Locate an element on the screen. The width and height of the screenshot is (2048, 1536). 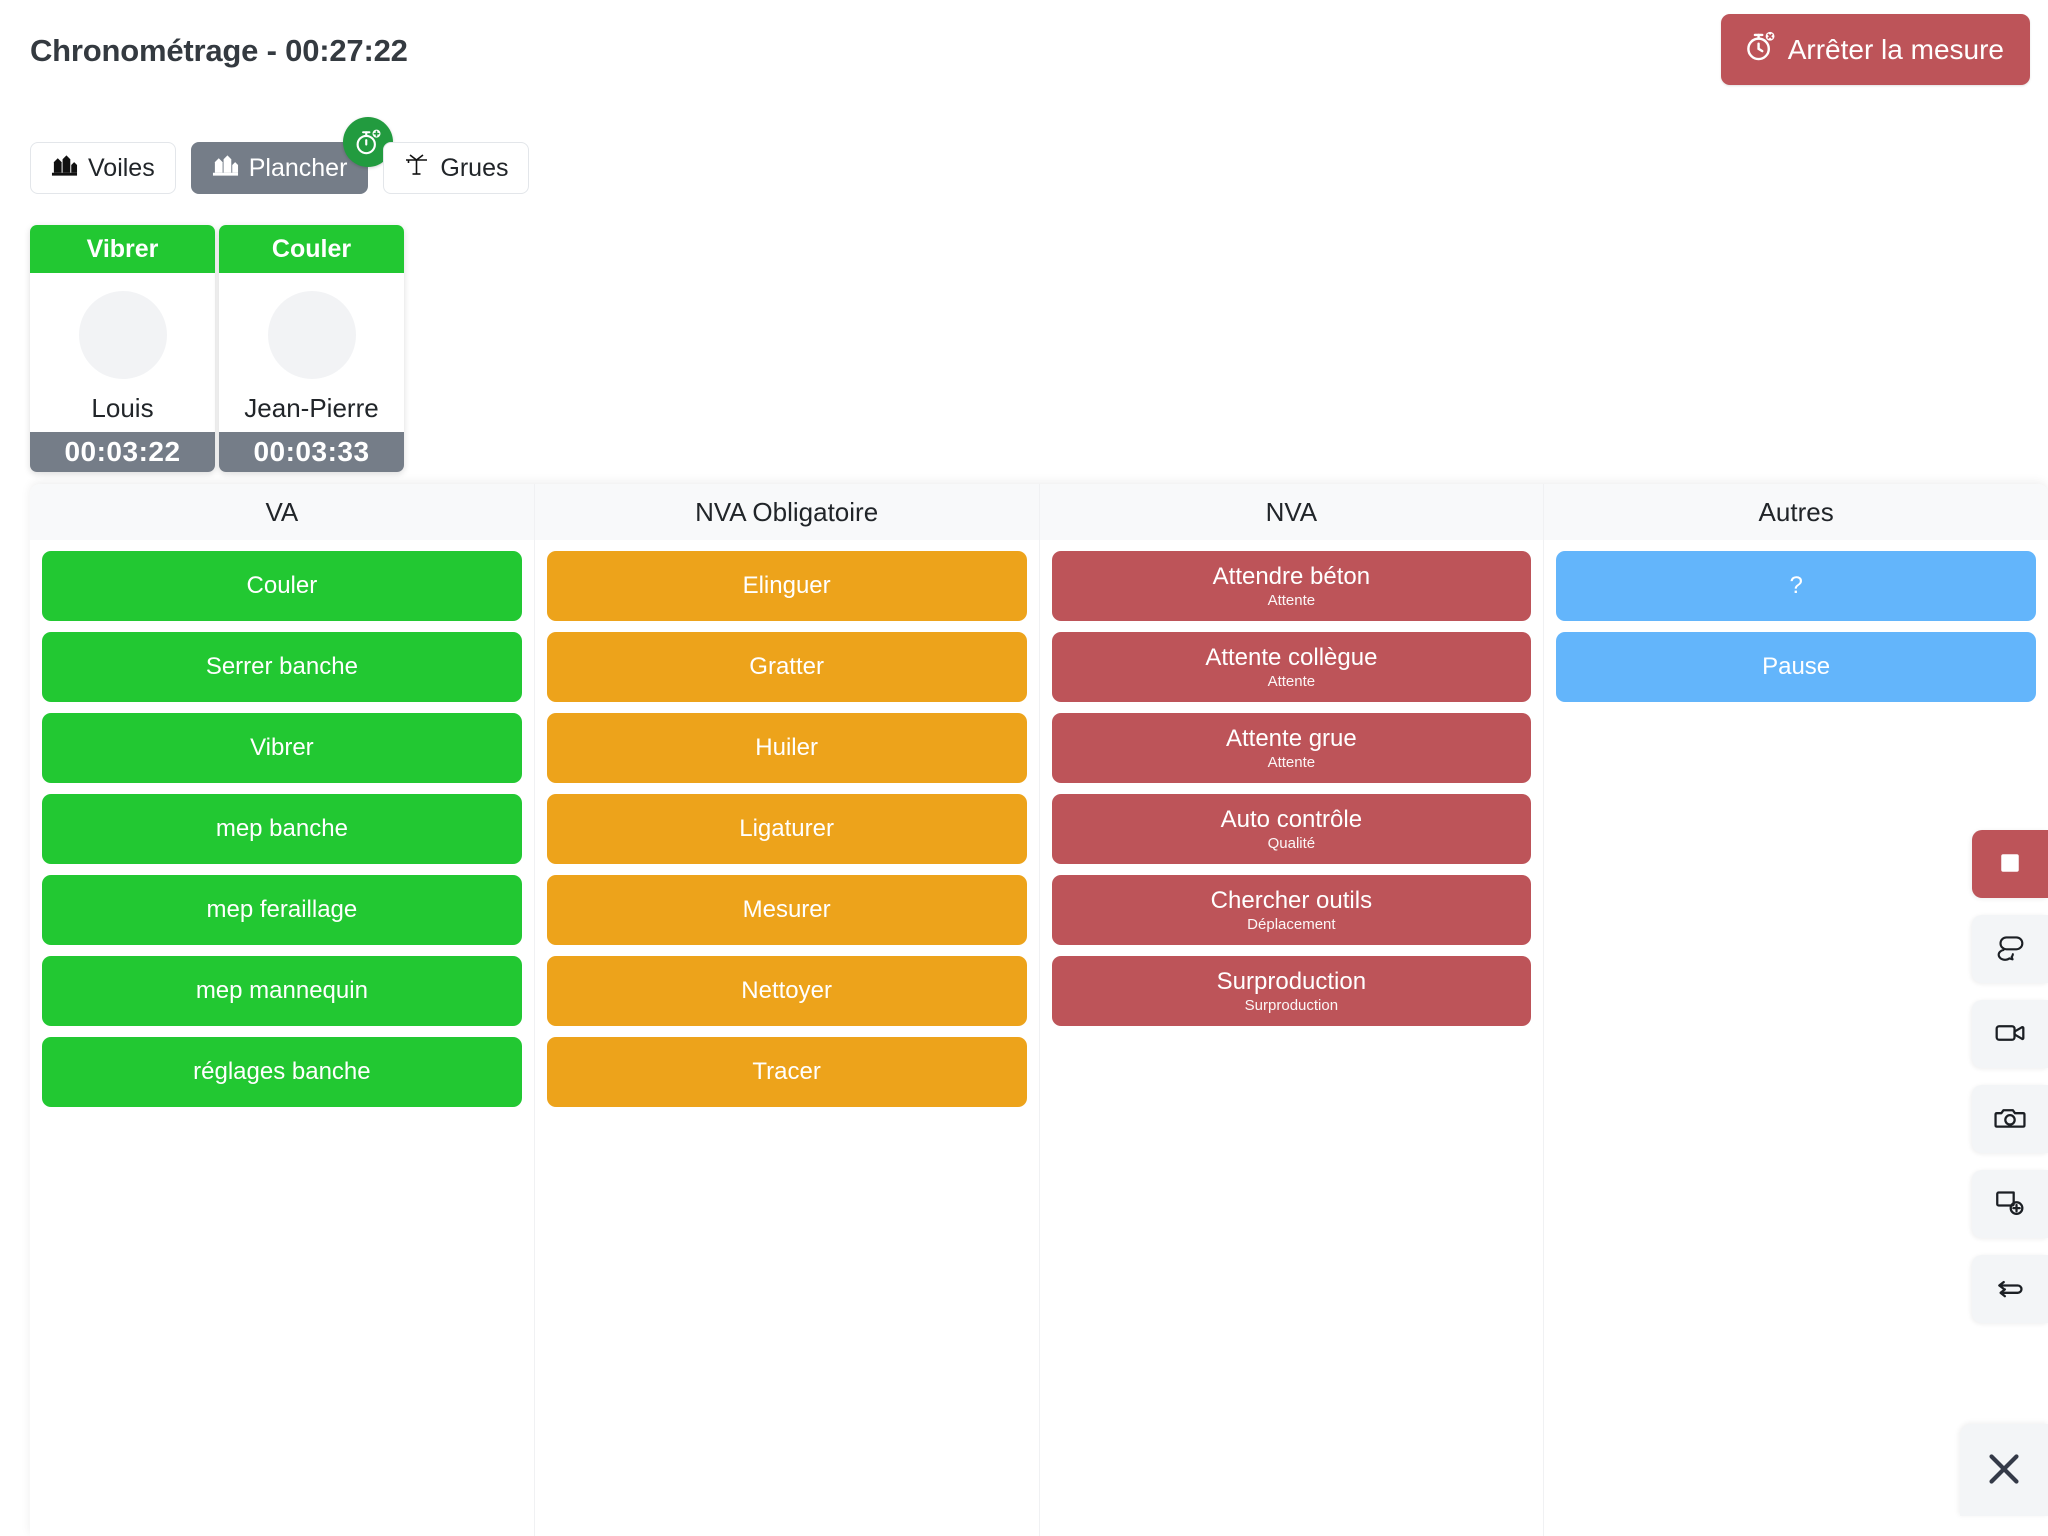
task-button-unknown: ? is located at coordinates (1796, 586).